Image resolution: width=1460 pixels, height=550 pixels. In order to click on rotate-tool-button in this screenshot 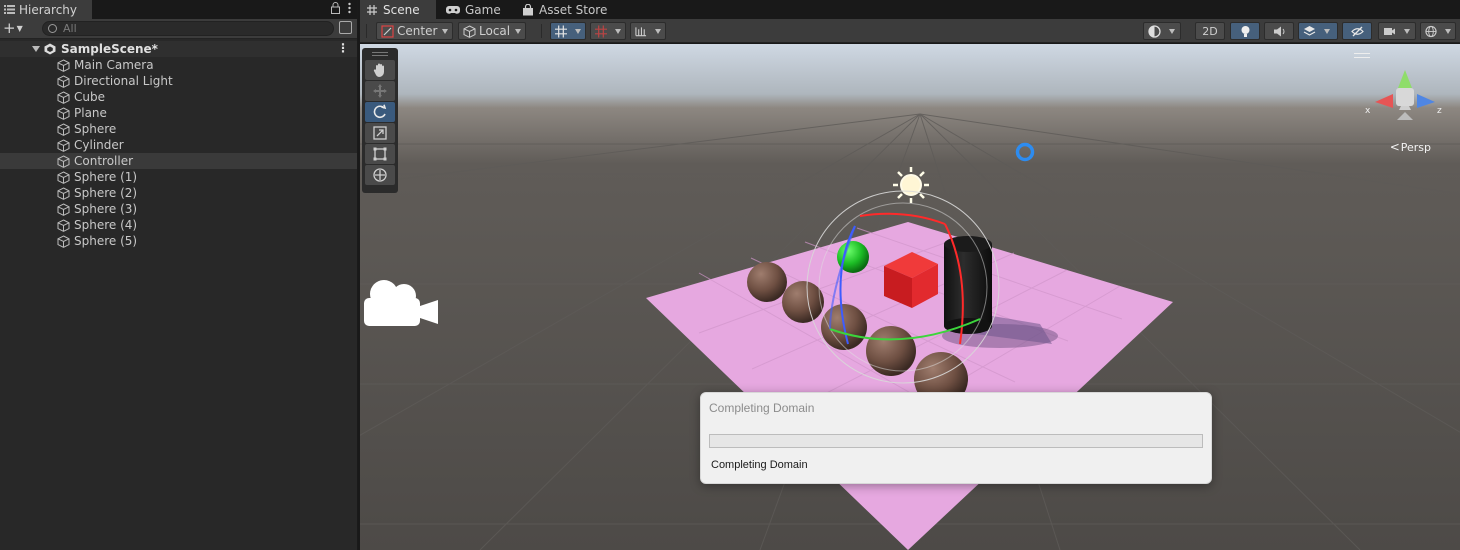, I will do `click(380, 112)`.